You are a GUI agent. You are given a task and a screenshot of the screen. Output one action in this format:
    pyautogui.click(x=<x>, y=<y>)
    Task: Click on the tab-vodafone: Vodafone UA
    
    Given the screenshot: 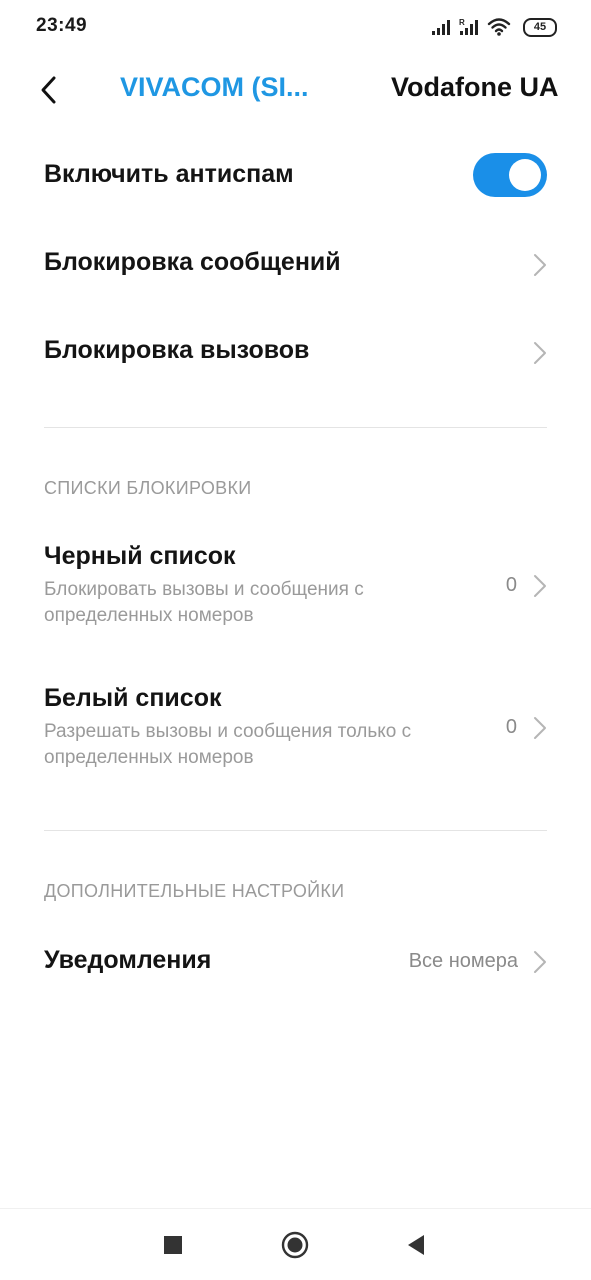 What is the action you would take?
    pyautogui.click(x=475, y=87)
    